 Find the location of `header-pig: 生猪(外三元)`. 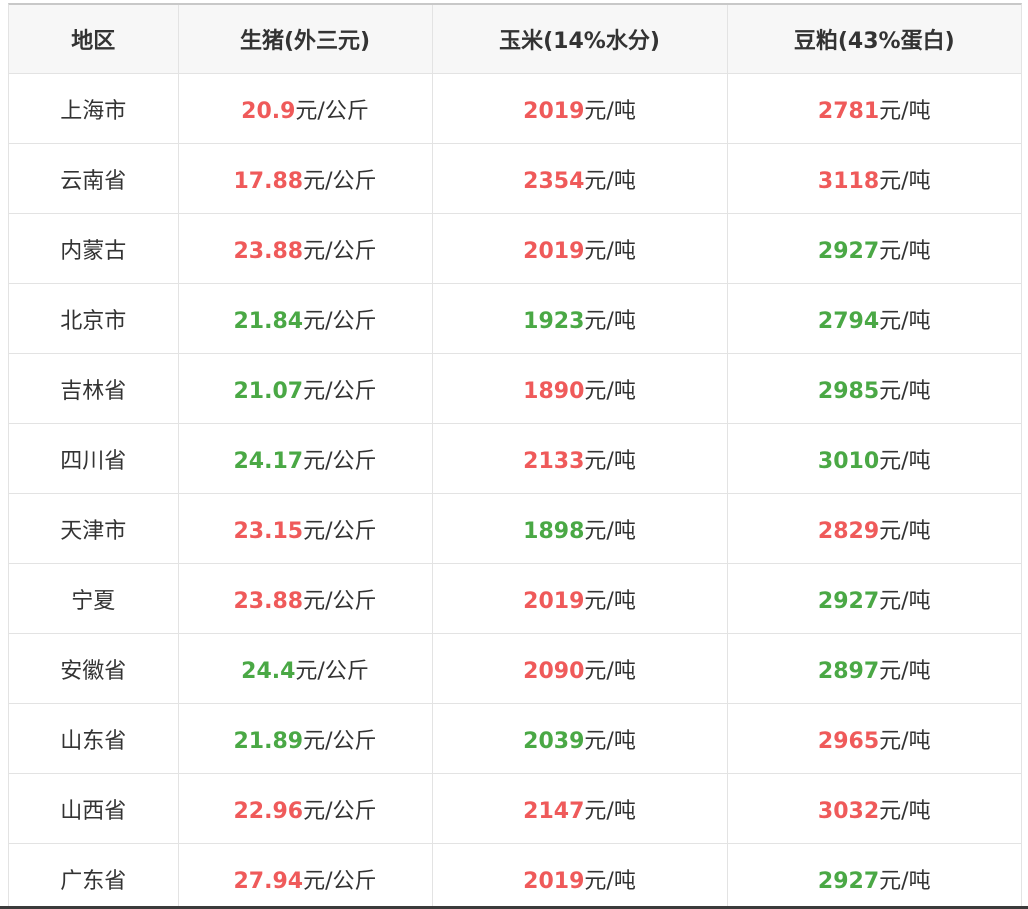

header-pig: 生猪(外三元) is located at coordinates (305, 39).